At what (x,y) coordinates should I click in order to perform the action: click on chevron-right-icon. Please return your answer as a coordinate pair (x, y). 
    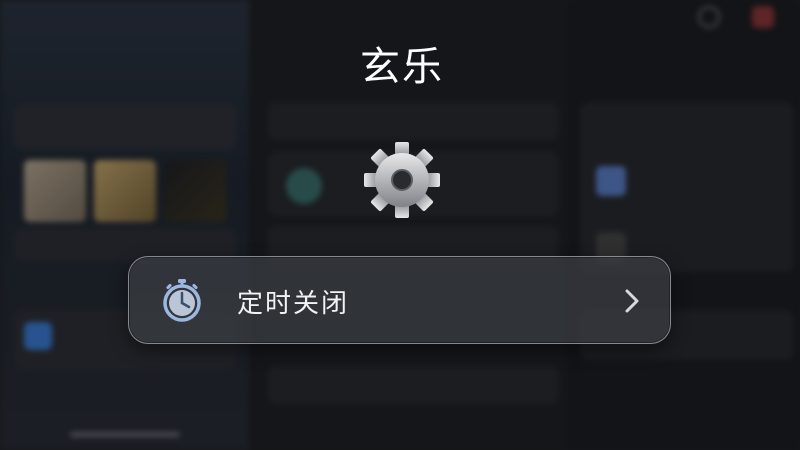
    Looking at the image, I should click on (632, 301).